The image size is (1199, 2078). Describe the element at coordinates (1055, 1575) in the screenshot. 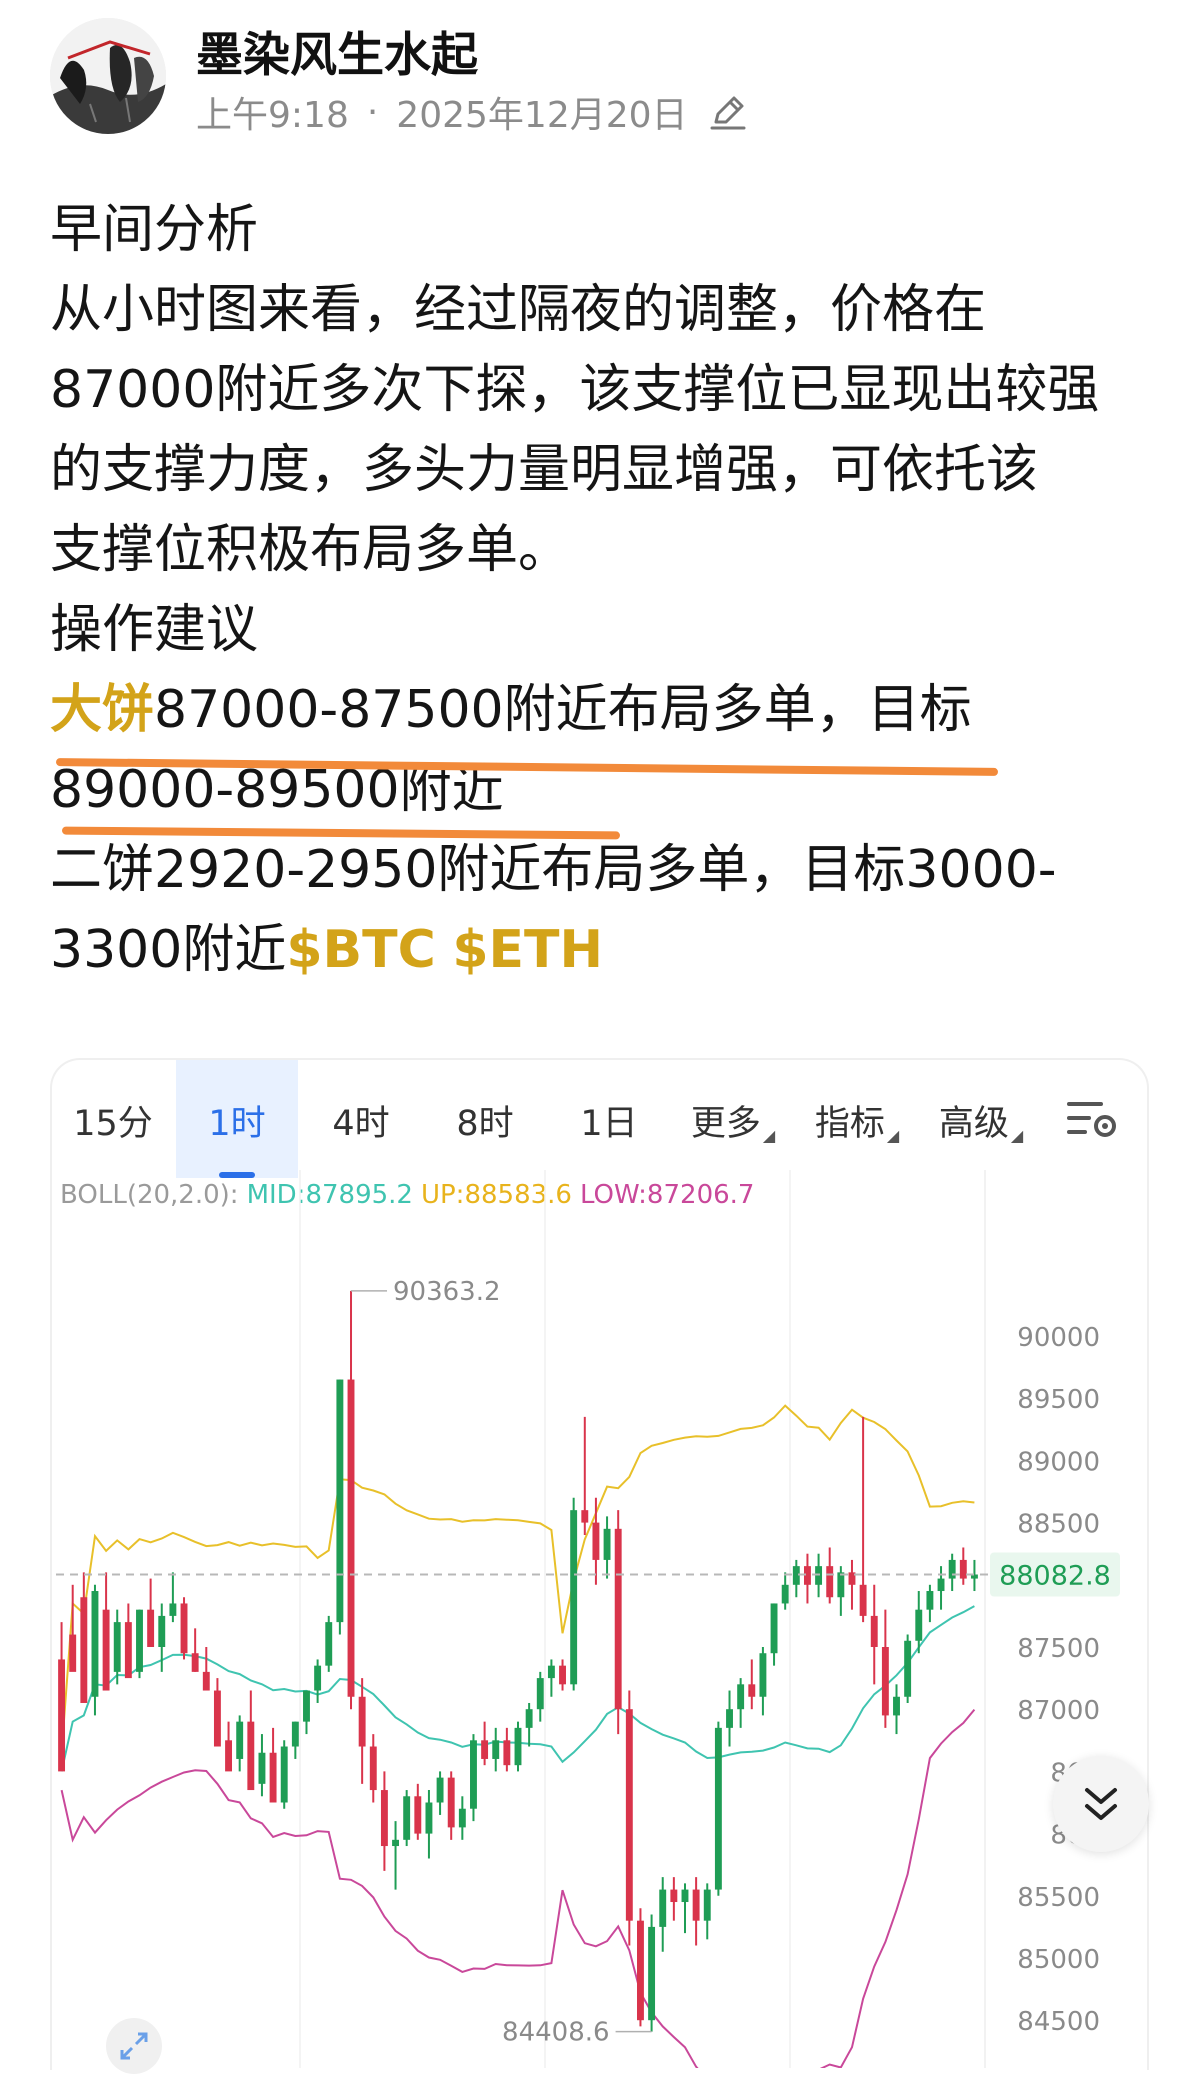

I see `current-price-label: 88082.8` at that location.